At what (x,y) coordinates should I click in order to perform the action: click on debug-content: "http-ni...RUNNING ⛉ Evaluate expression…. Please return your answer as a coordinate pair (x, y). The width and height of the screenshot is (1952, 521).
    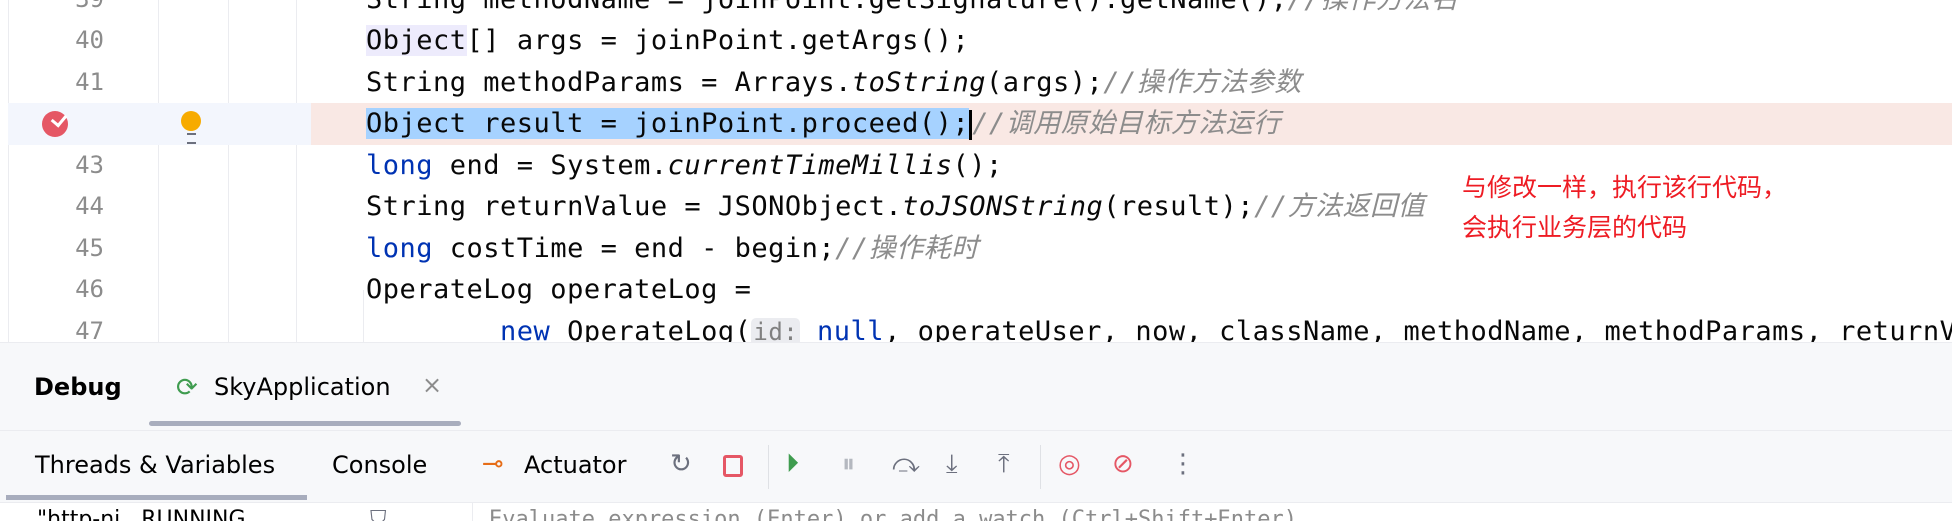
    Looking at the image, I should click on (976, 511).